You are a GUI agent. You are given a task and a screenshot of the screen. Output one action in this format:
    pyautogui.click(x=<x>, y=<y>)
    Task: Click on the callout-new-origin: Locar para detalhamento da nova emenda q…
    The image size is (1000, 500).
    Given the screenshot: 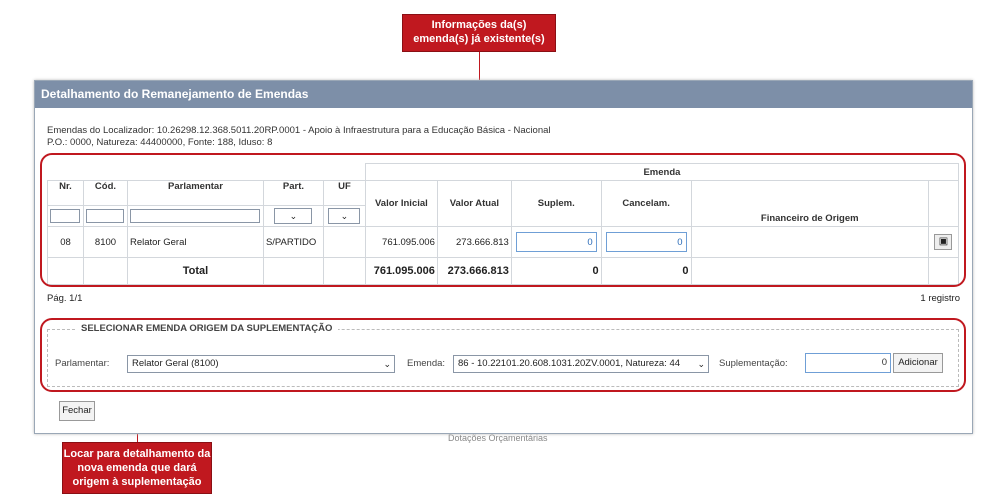 What is the action you would take?
    pyautogui.click(x=137, y=468)
    